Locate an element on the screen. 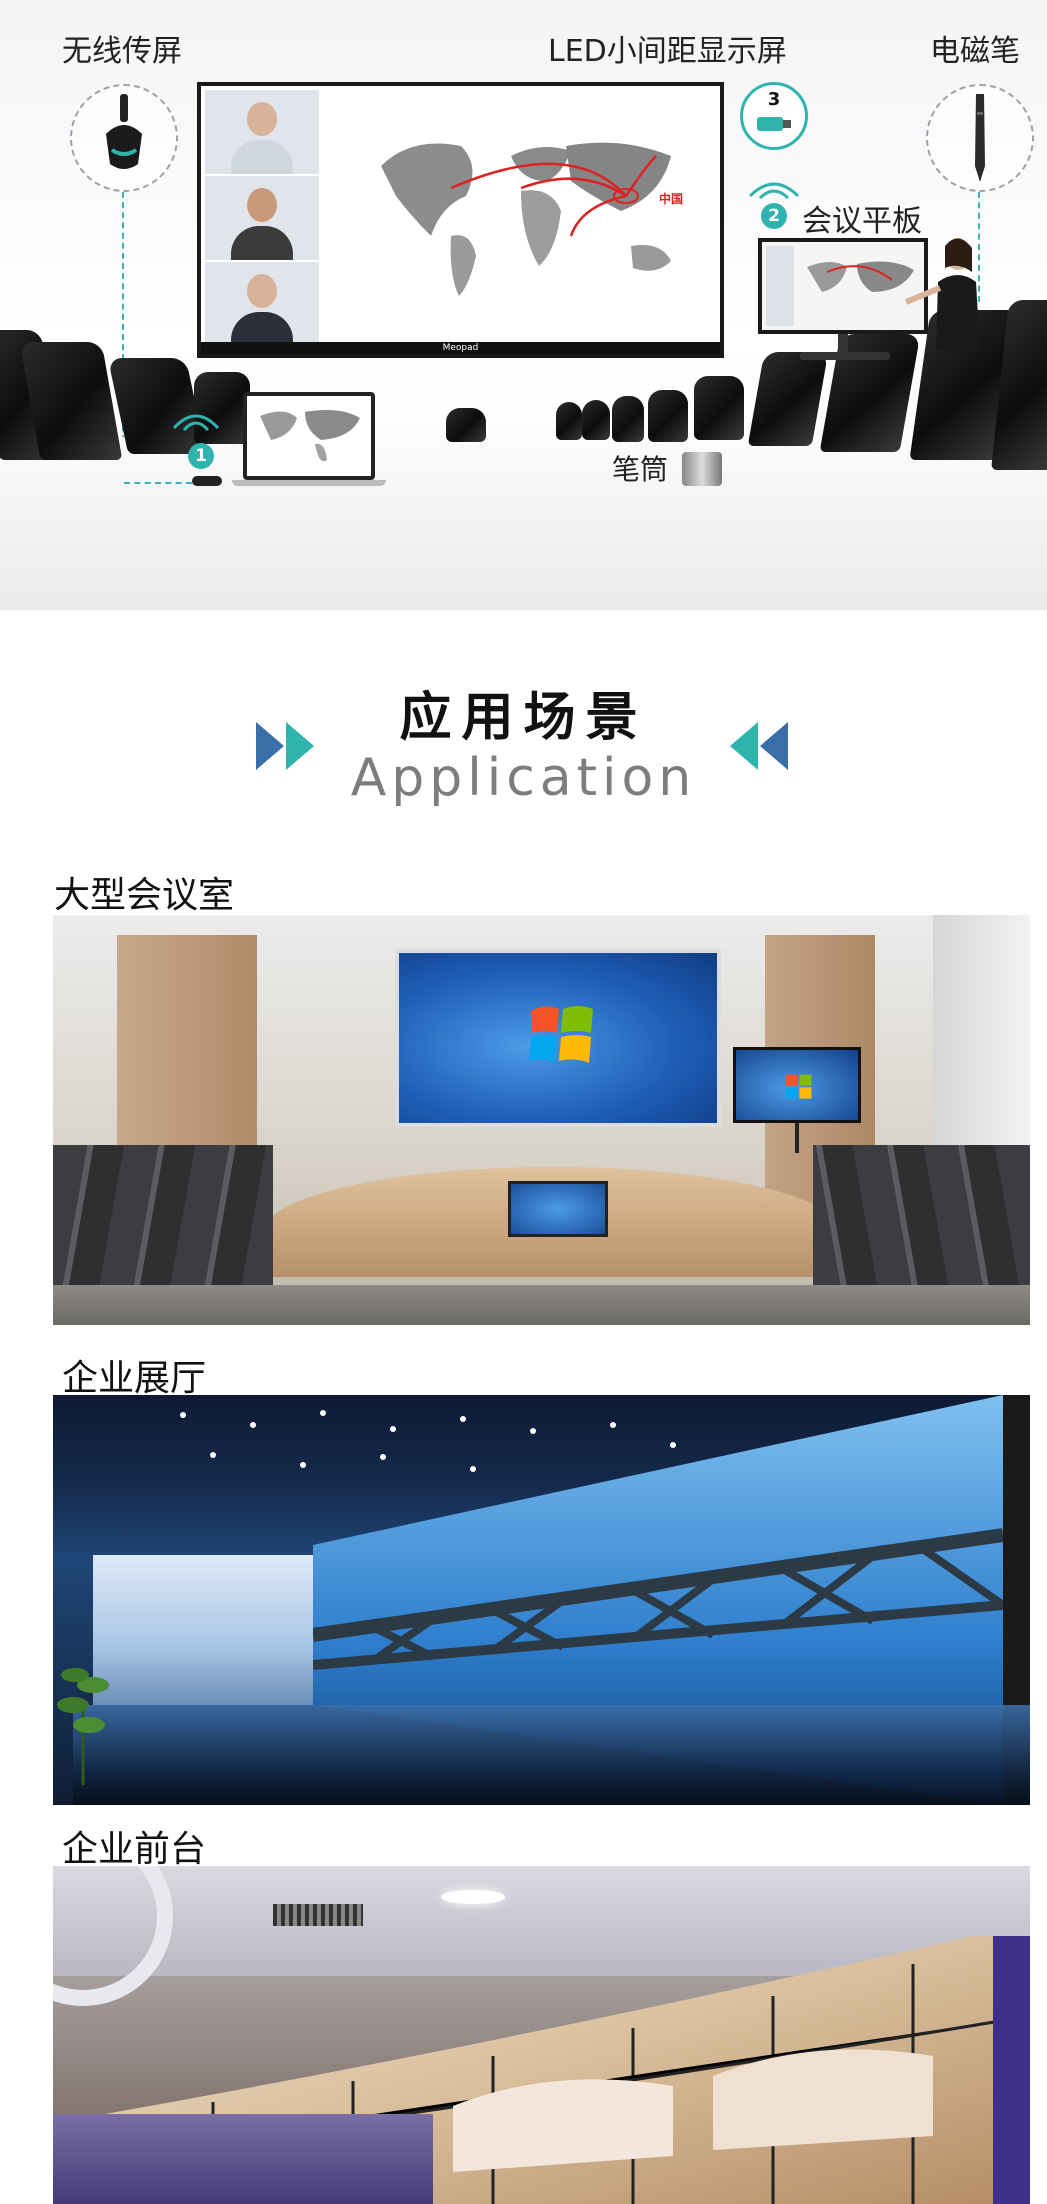  stylus-icon is located at coordinates (980, 138).